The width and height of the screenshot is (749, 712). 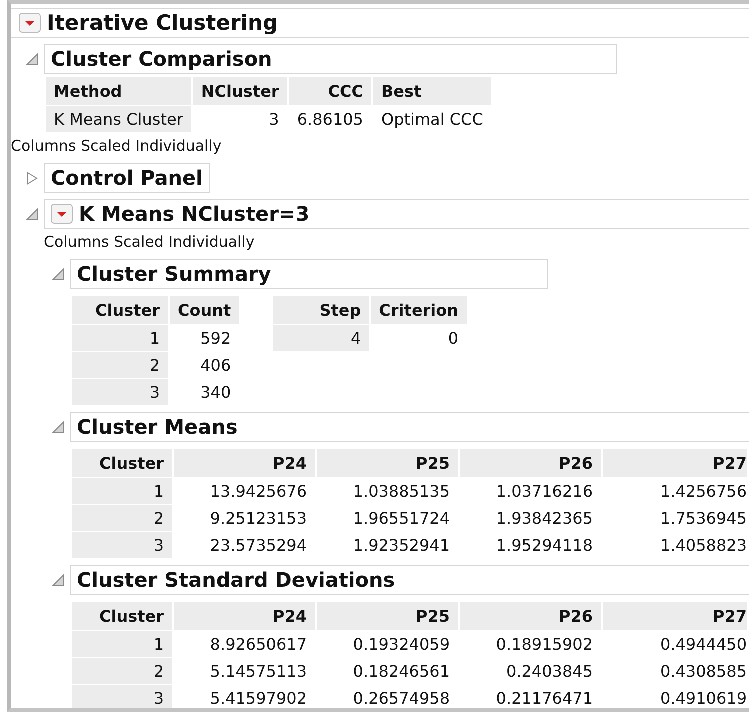 What do you see at coordinates (258, 519) in the screenshot?
I see `table-cell-text: 9.25123153` at bounding box center [258, 519].